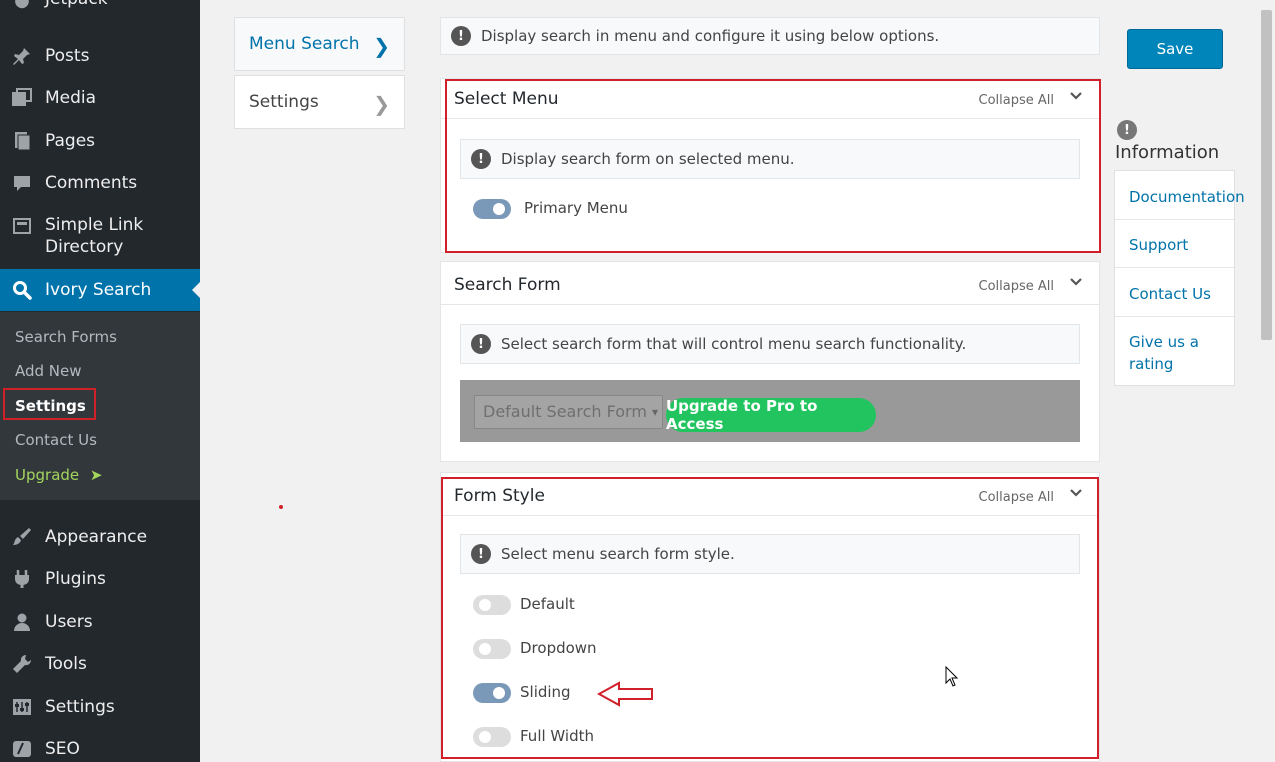 This screenshot has height=762, width=1275. I want to click on jetpack-icon: ●, so click(22, 5).